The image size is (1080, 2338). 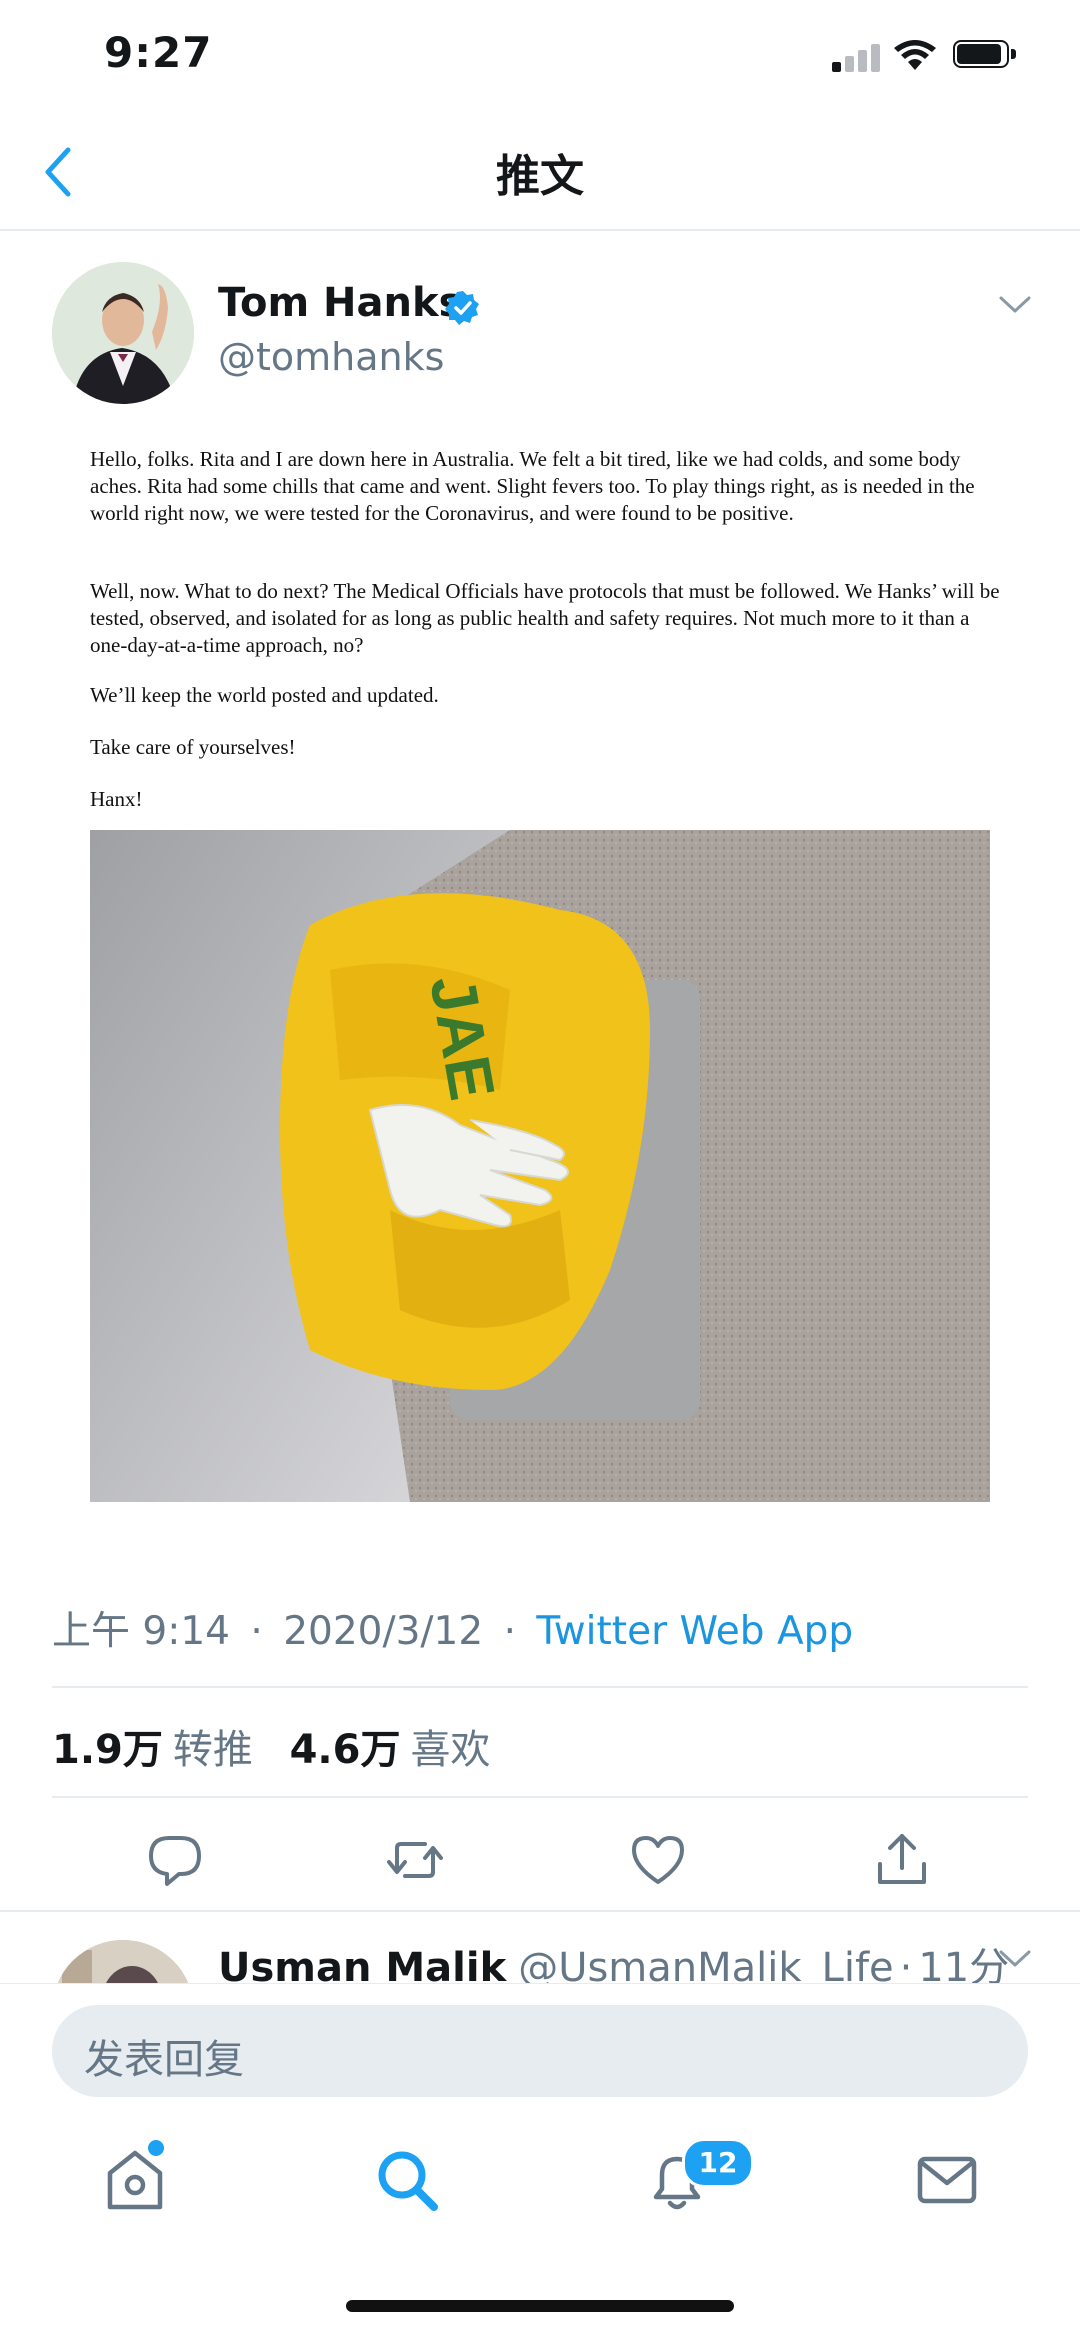 I want to click on retweets-stat: 1.9万 转推, so click(x=159, y=1750).